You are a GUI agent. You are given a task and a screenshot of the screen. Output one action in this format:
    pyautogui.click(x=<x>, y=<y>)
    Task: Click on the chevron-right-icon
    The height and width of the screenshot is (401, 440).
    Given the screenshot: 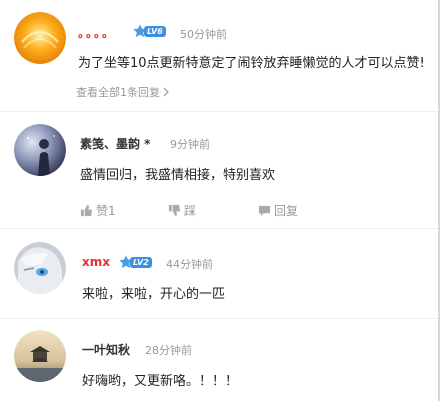 What is the action you would take?
    pyautogui.click(x=166, y=92)
    